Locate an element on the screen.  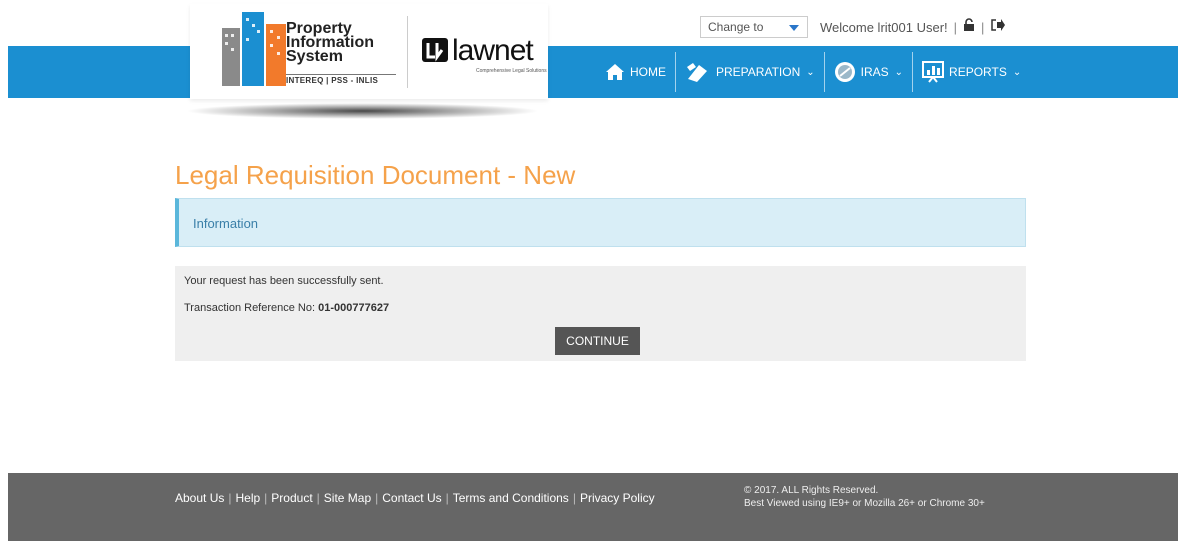
preparation-icon is located at coordinates (697, 72).